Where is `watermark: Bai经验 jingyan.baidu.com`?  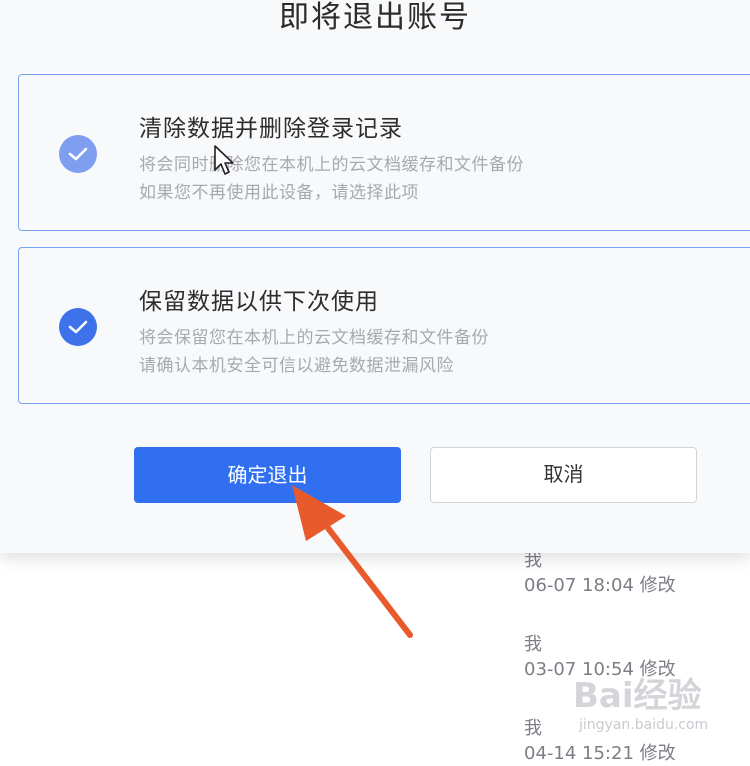 watermark: Bai经验 jingyan.baidu.com is located at coordinates (640, 700).